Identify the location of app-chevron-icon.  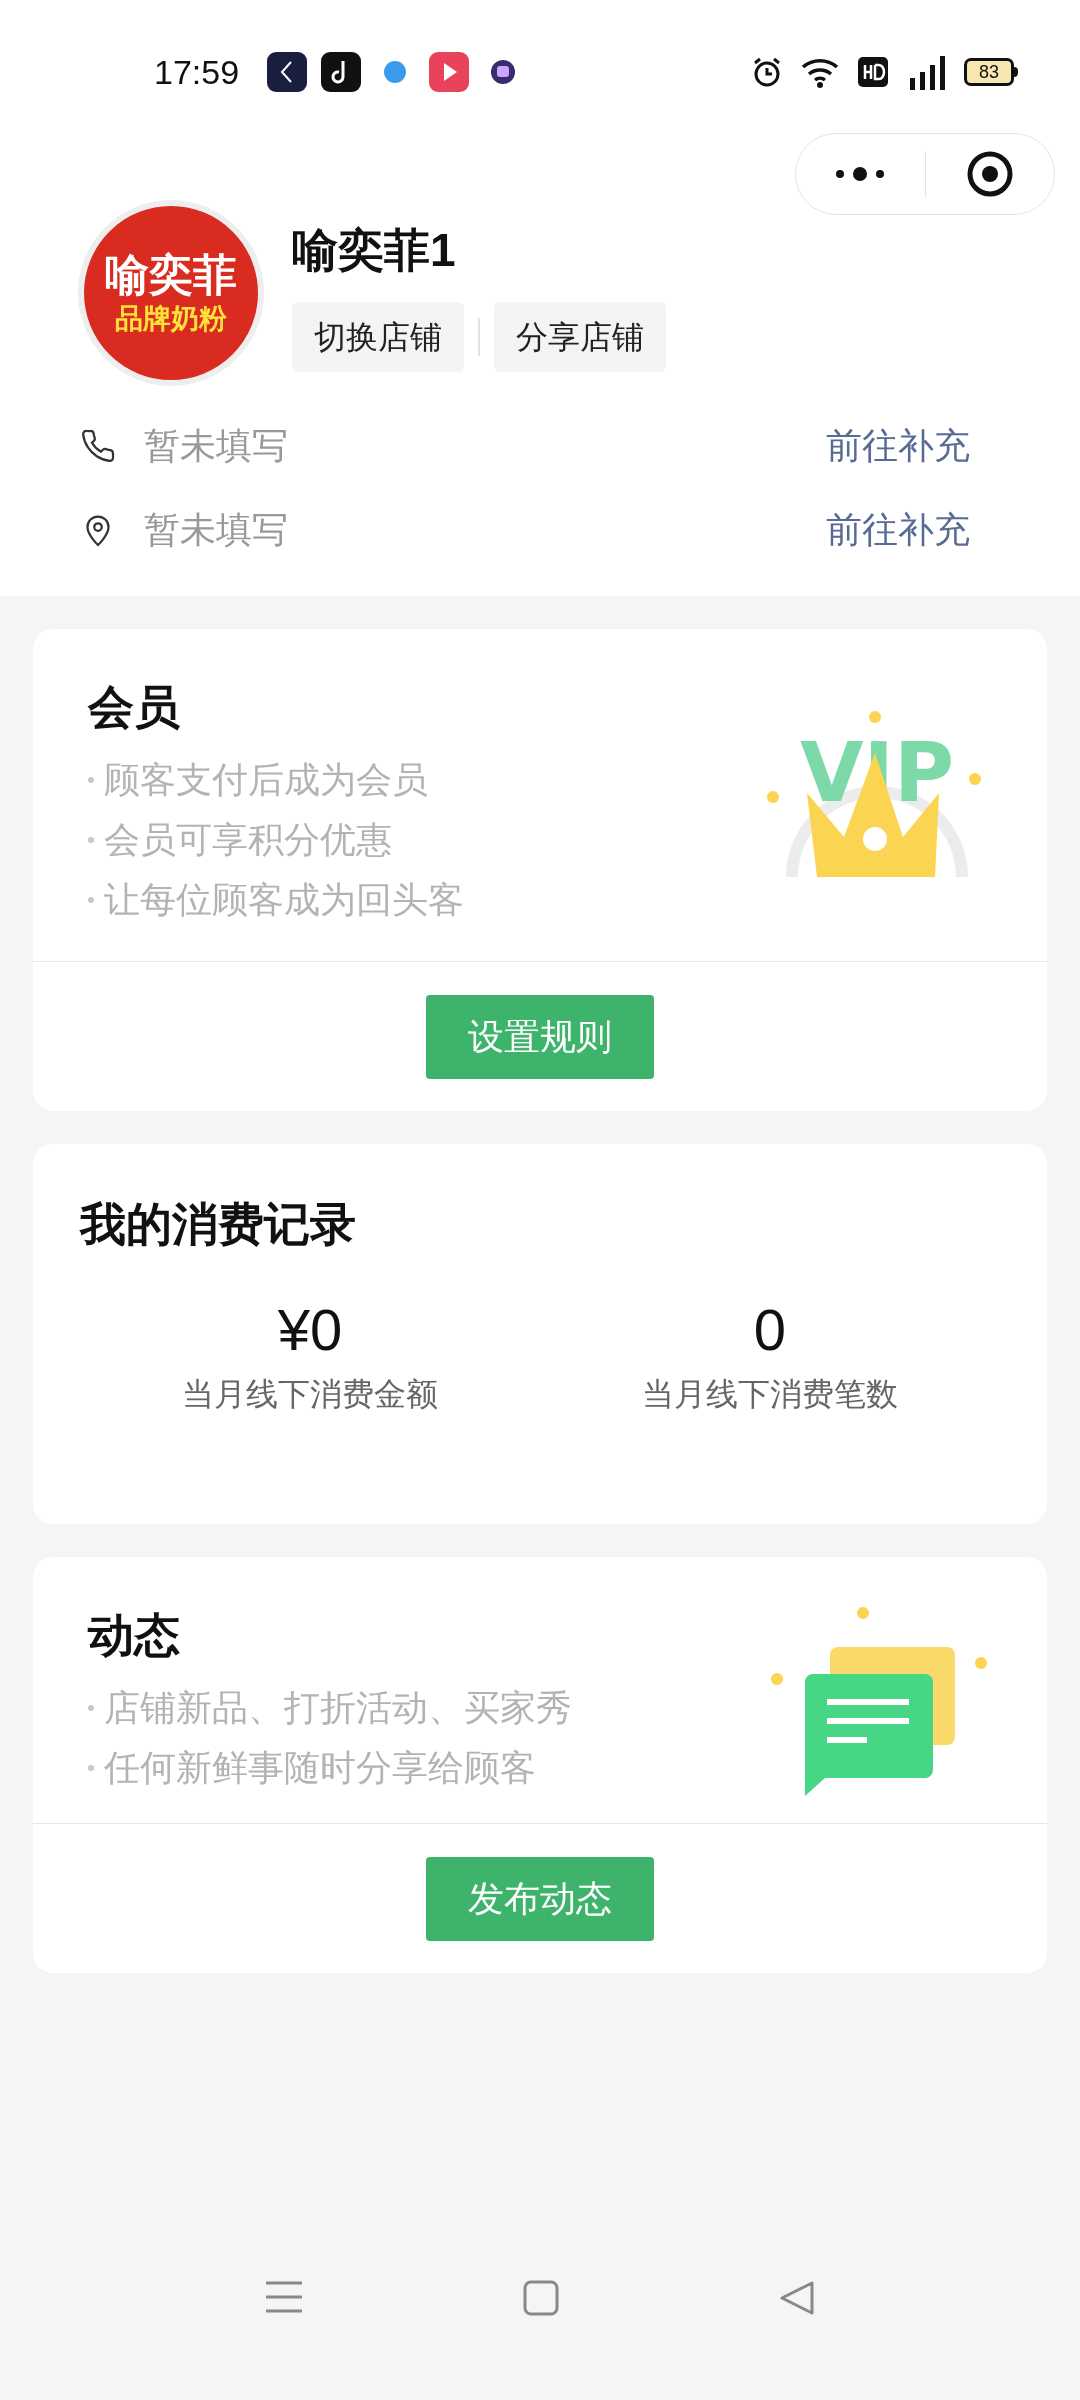
(287, 72).